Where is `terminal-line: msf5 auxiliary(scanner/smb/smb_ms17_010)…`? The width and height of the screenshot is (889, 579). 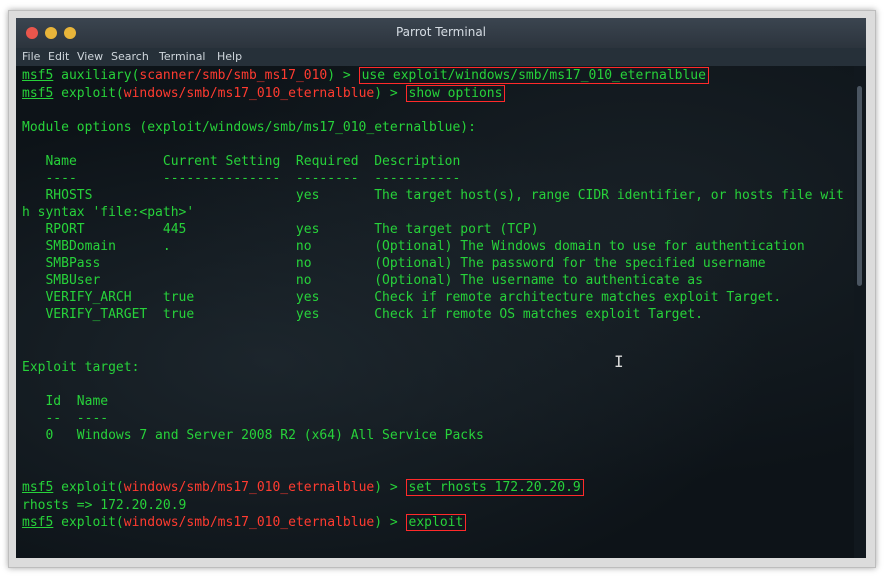
terminal-line: msf5 auxiliary(scanner/smb/smb_ms17_010)… is located at coordinates (365, 75).